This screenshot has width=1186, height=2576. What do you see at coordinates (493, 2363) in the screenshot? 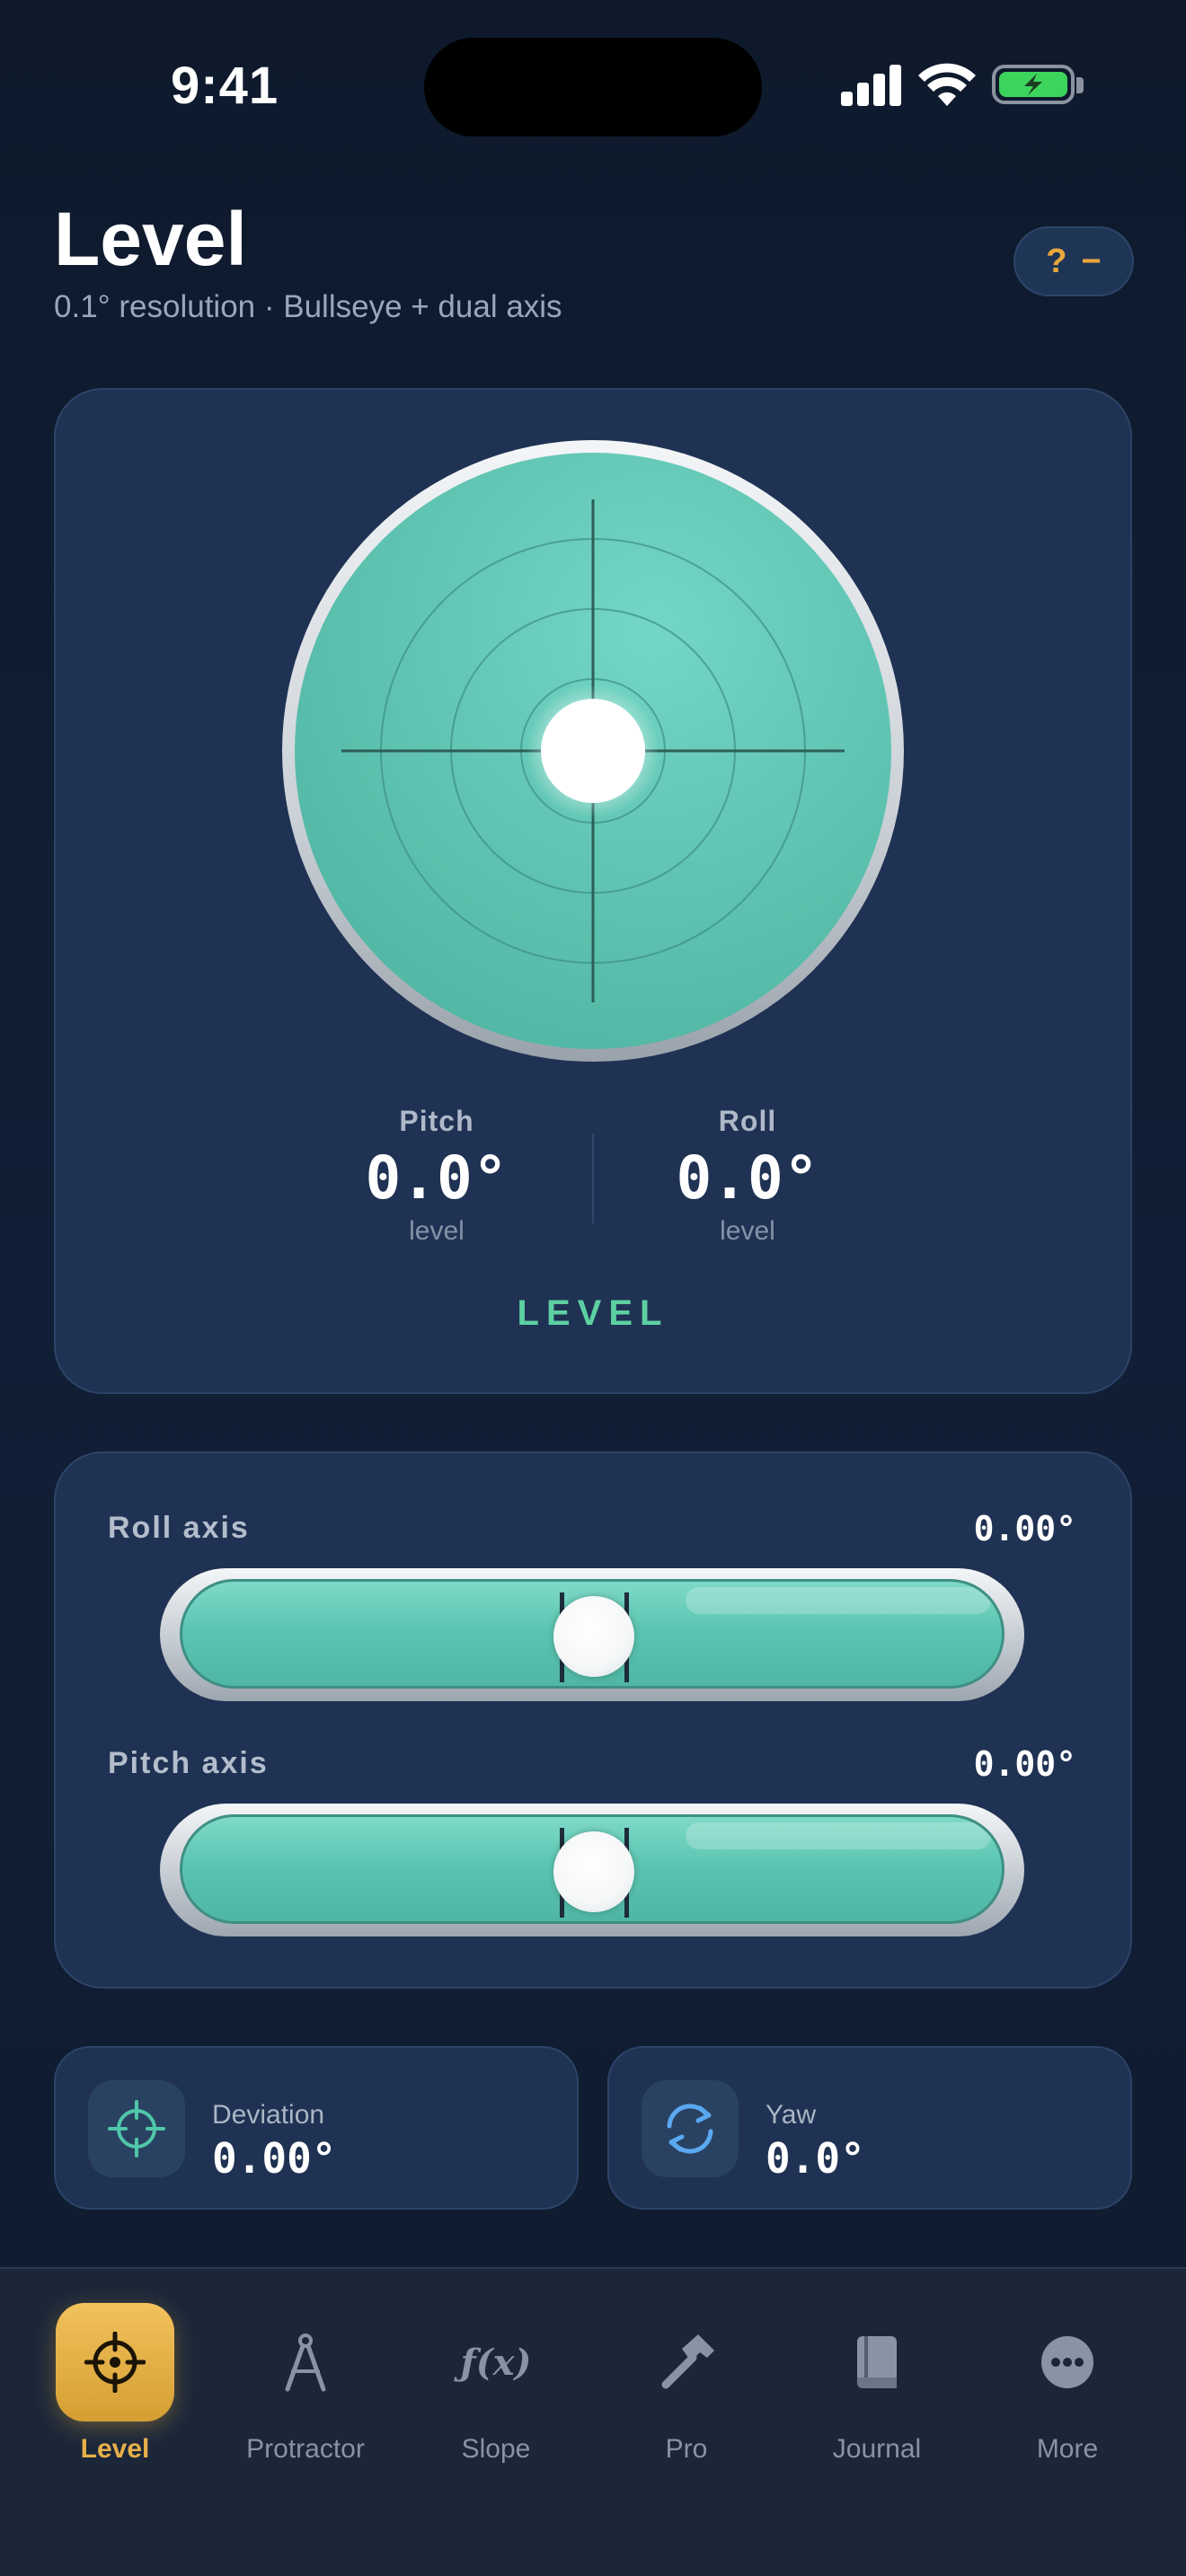
I see `svg-text: ƒ(x)` at bounding box center [493, 2363].